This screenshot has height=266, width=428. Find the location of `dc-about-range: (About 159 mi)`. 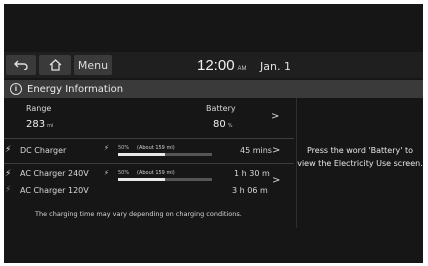

dc-about-range: (About 159 mi) is located at coordinates (156, 148).